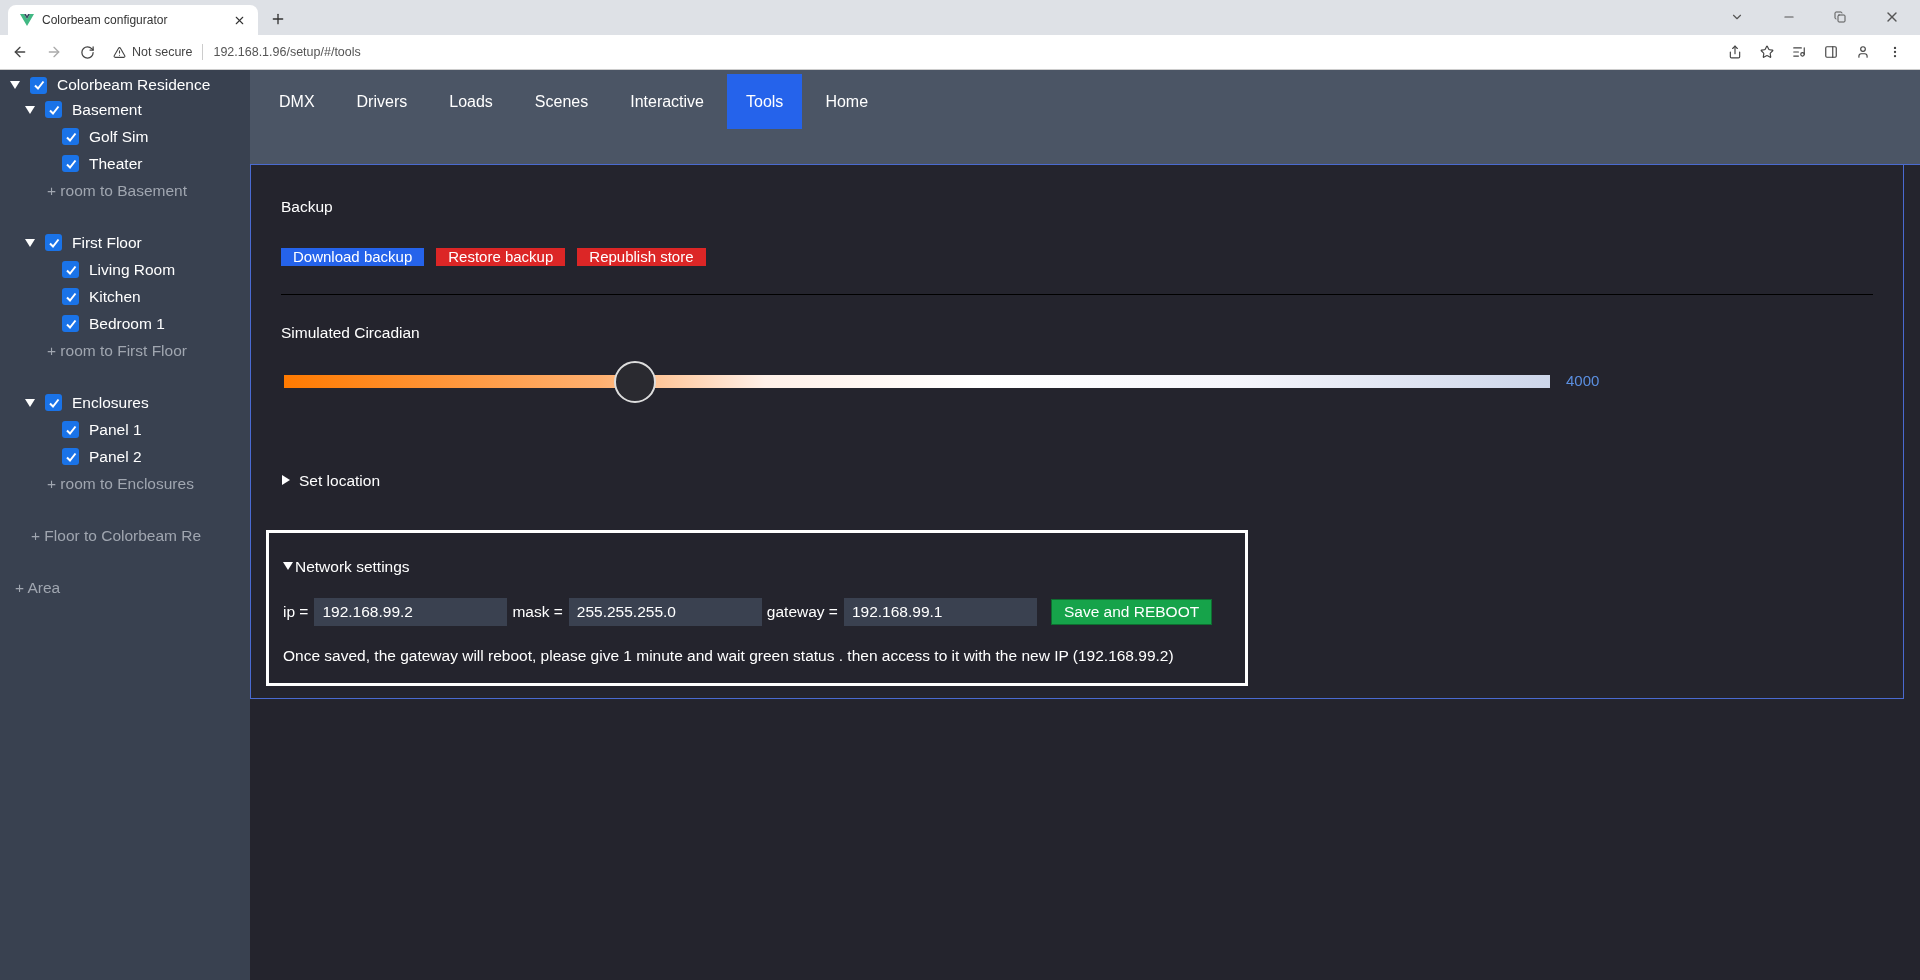 The image size is (1920, 980). Describe the element at coordinates (471, 101) in the screenshot. I see `nav-tab: Loads` at that location.